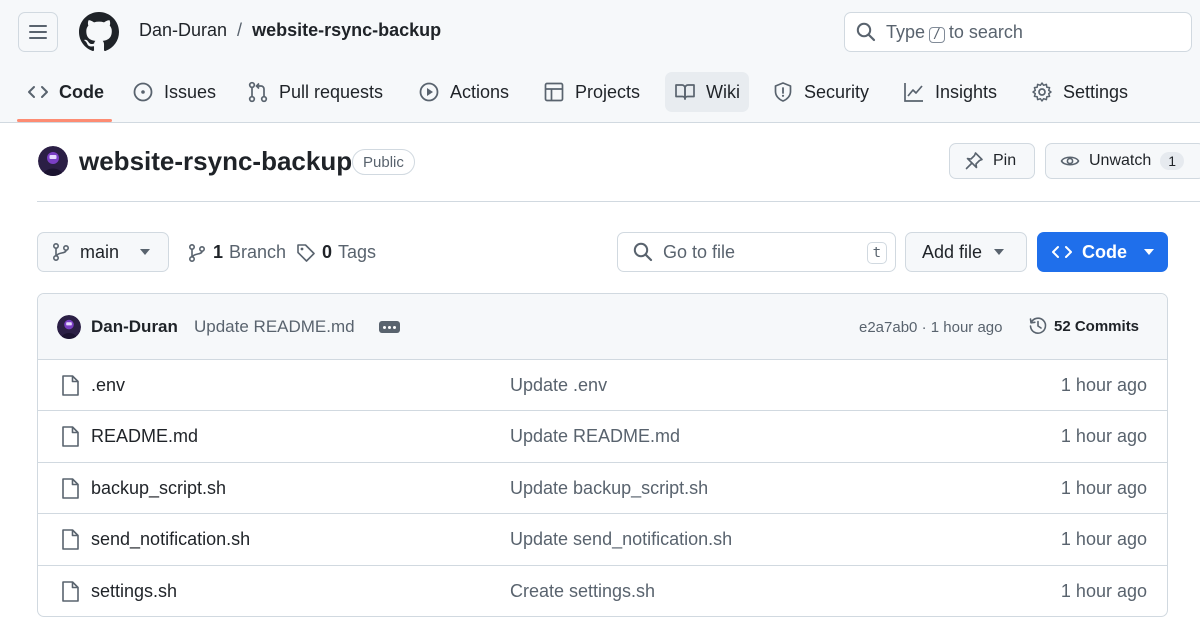 The height and width of the screenshot is (630, 1200). Describe the element at coordinates (1005, 160) in the screenshot. I see `pin-label: Pin` at that location.